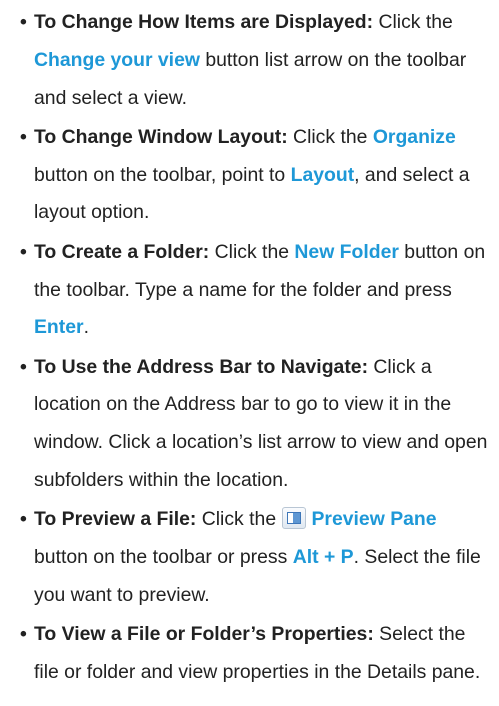 Image resolution: width=499 pixels, height=706 pixels. Describe the element at coordinates (374, 519) in the screenshot. I see `keyword-preview-pane: Preview Pane` at that location.